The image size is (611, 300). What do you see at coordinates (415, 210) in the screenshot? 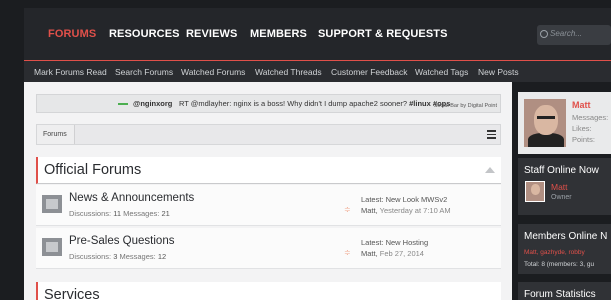
I see `latest-post-time: Yesterday at 7:10 AM` at bounding box center [415, 210].